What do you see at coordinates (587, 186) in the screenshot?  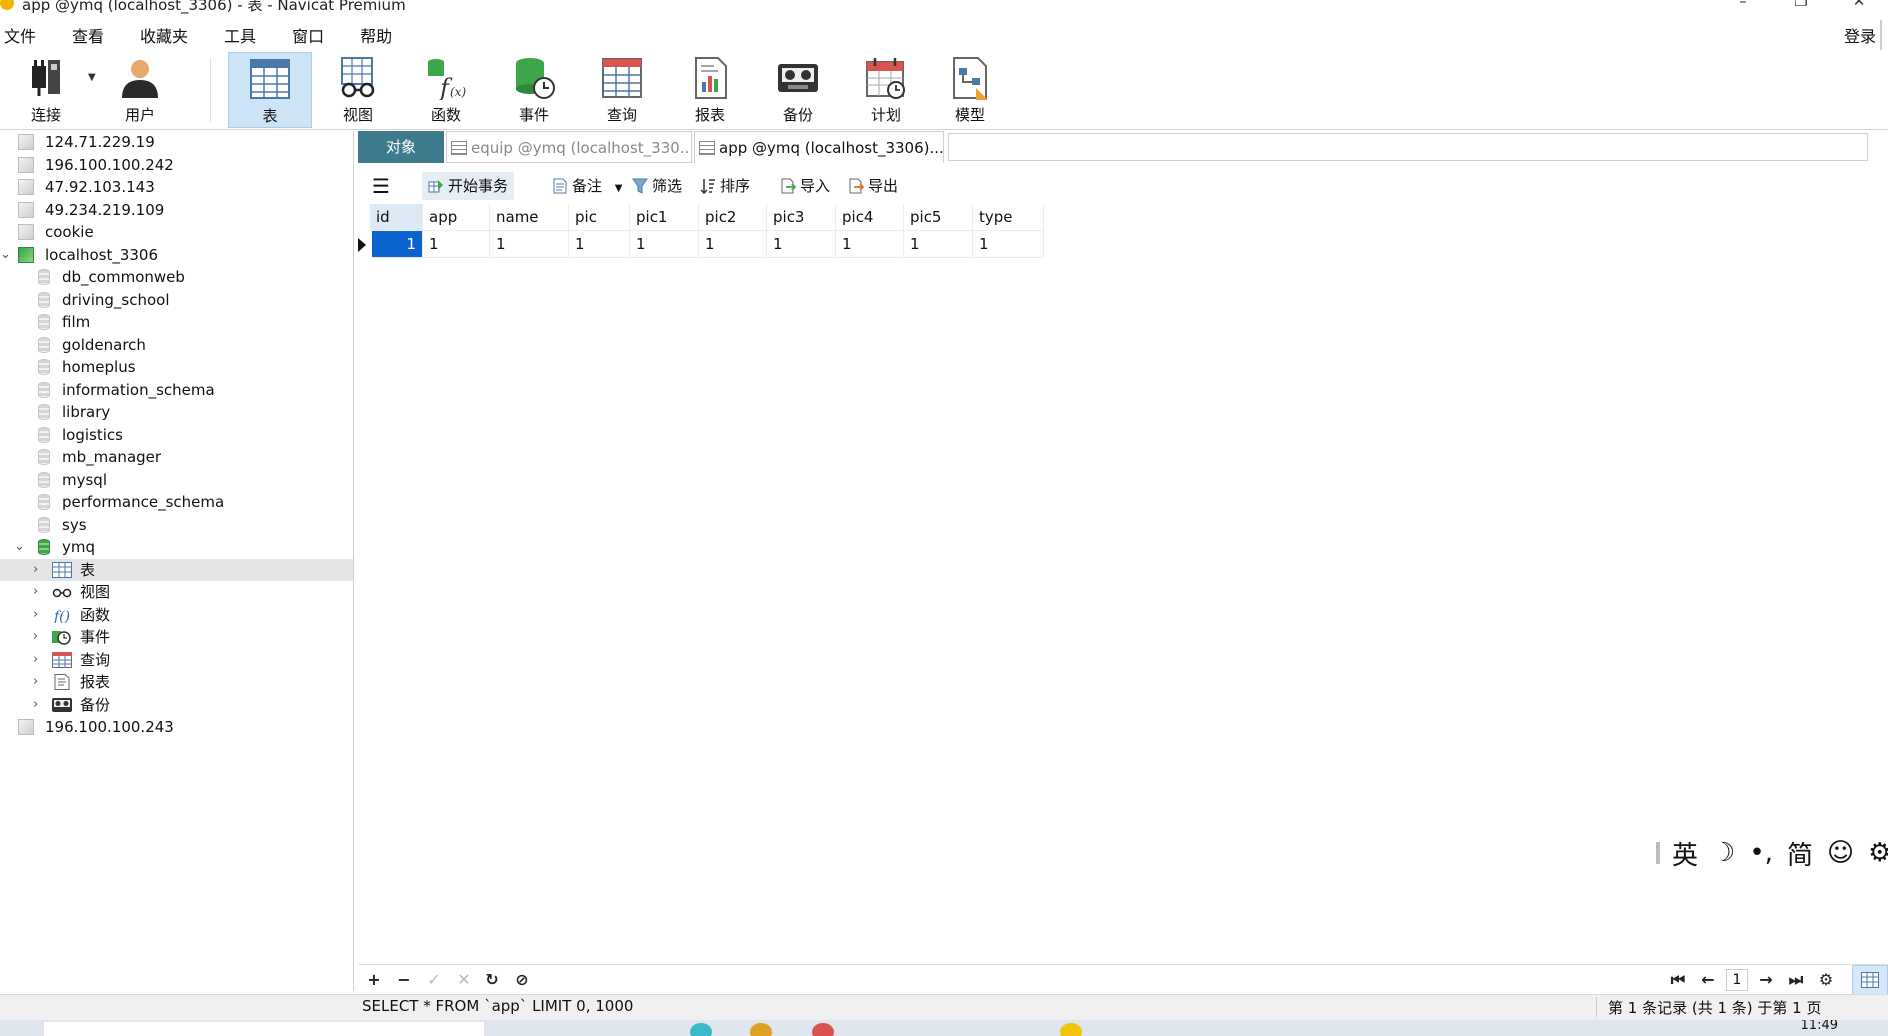 I see `note-button: 备注 ▼` at bounding box center [587, 186].